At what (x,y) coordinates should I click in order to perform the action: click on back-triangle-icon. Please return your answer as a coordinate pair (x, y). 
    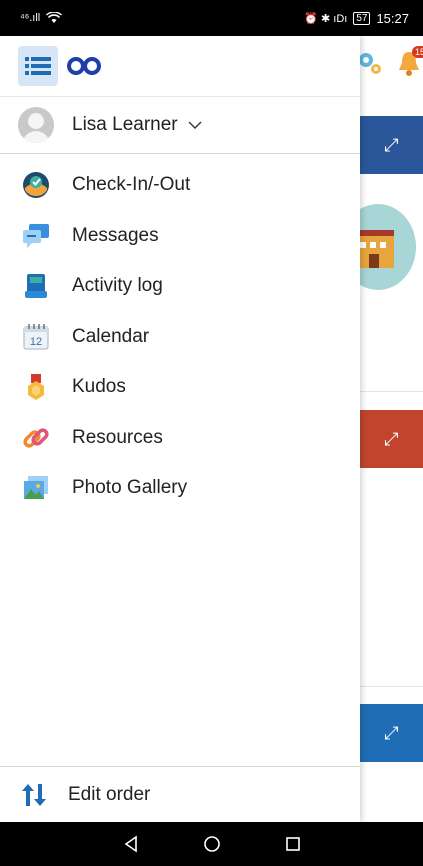
    Looking at the image, I should click on (130, 844).